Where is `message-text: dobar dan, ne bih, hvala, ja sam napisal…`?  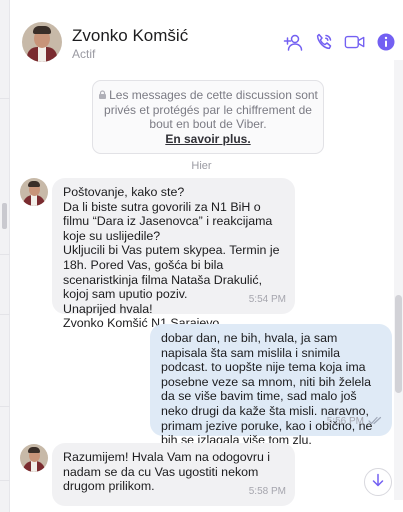
message-text: dobar dan, ne bih, hvala, ja sam napisal… is located at coordinates (267, 389).